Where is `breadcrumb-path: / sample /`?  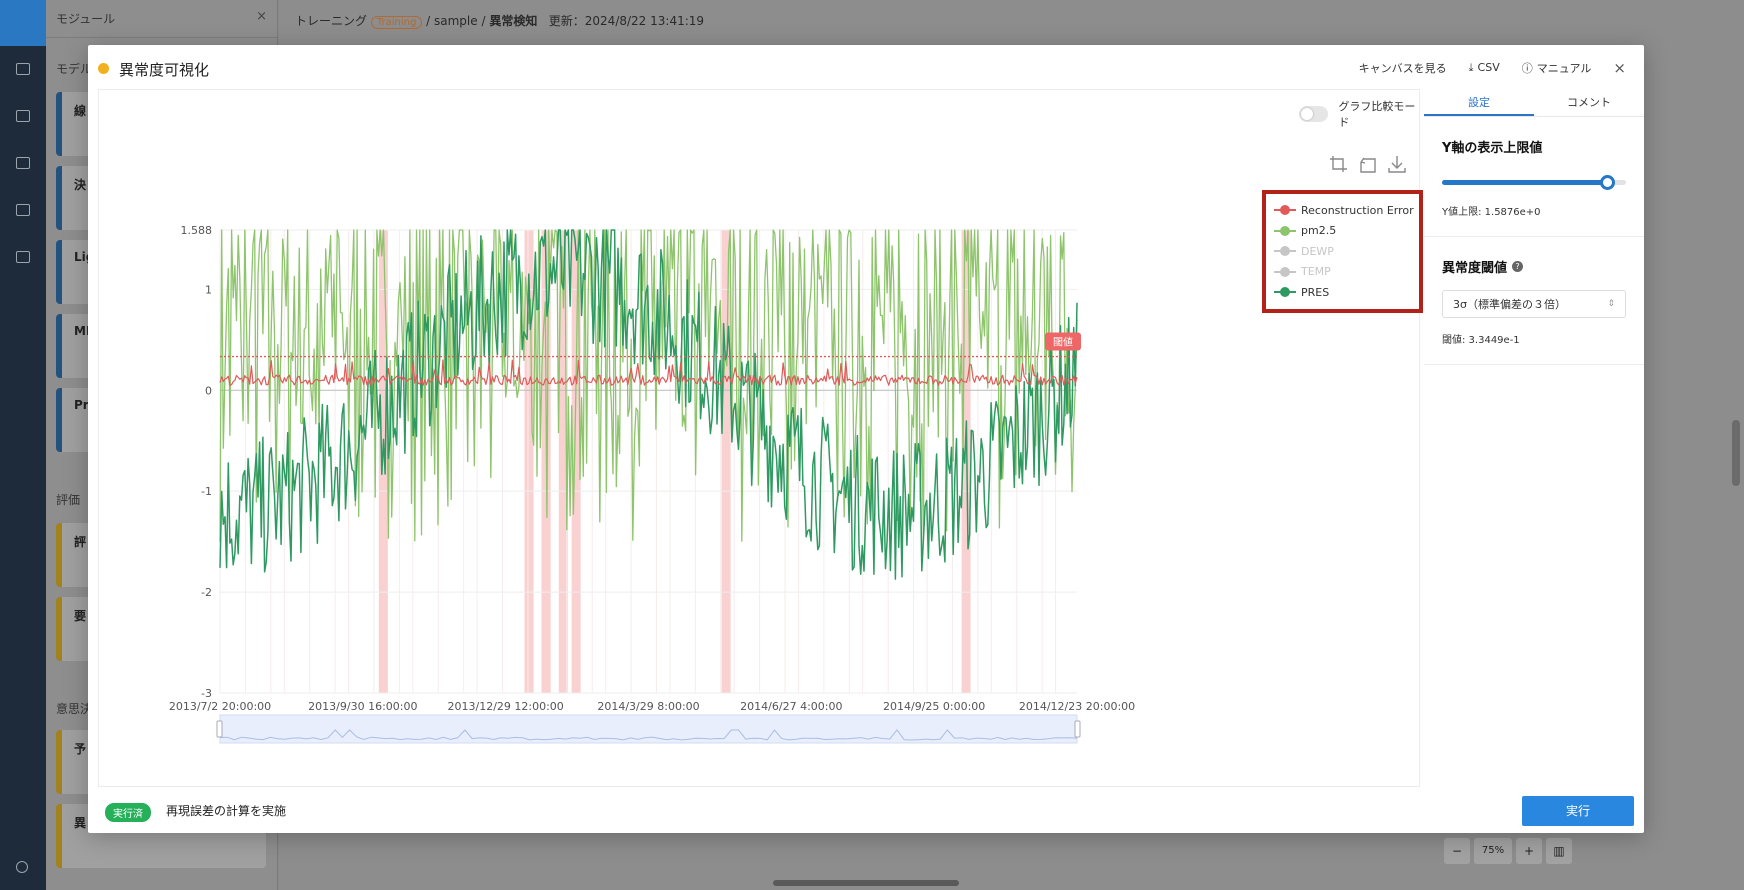 breadcrumb-path: / sample / is located at coordinates (455, 21).